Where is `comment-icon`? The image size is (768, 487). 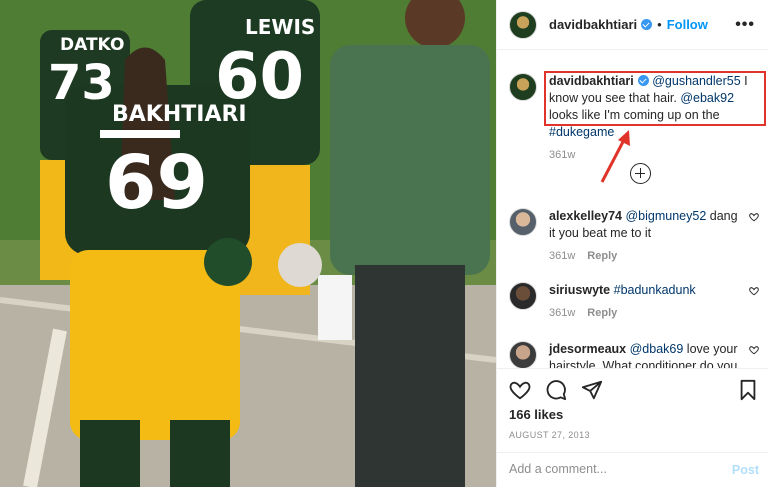 comment-icon is located at coordinates (556, 390).